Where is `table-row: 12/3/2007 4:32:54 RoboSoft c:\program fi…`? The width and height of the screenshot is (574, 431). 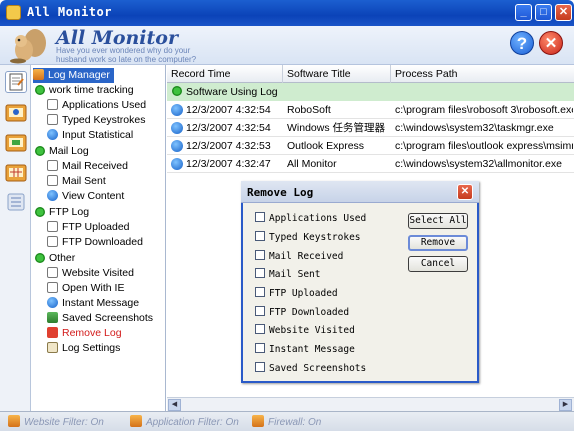 table-row: 12/3/2007 4:32:54 RoboSoft c:\program fi… is located at coordinates (370, 110).